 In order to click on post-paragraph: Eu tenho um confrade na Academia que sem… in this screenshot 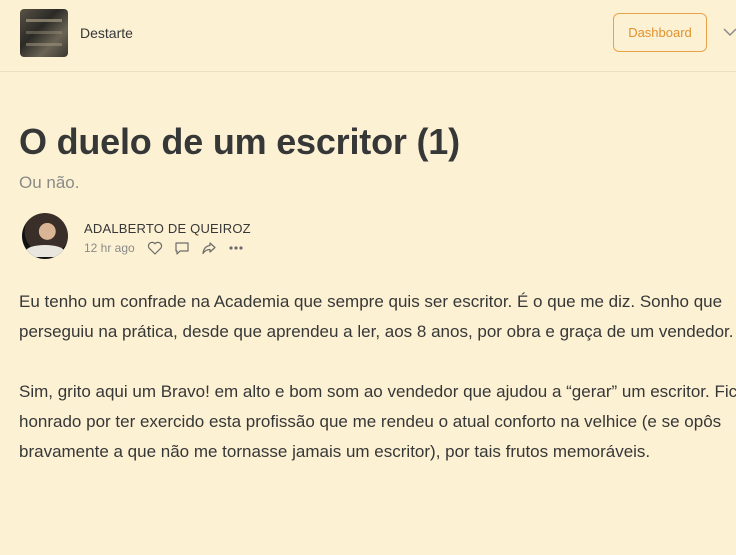, I will do `click(376, 316)`.